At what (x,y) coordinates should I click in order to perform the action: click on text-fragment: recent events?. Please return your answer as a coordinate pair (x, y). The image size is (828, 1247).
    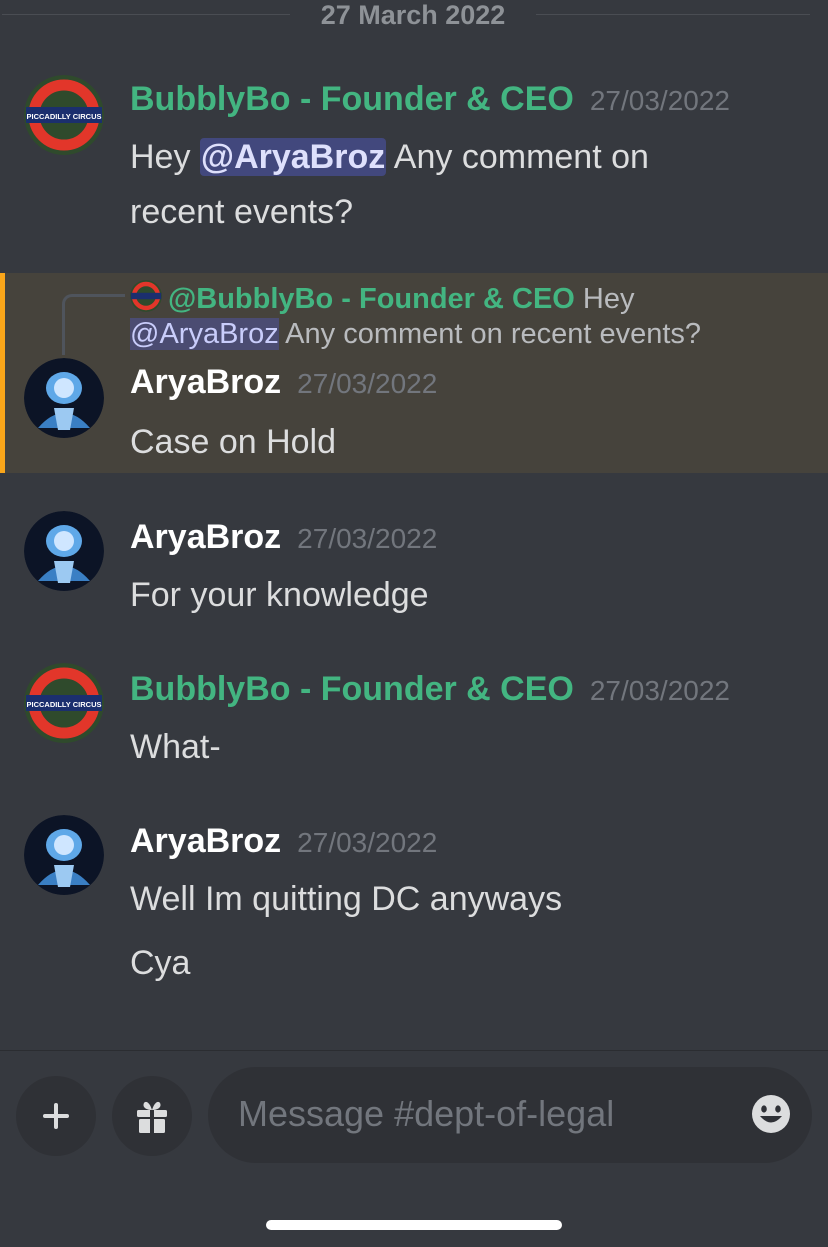
    Looking at the image, I should click on (242, 212).